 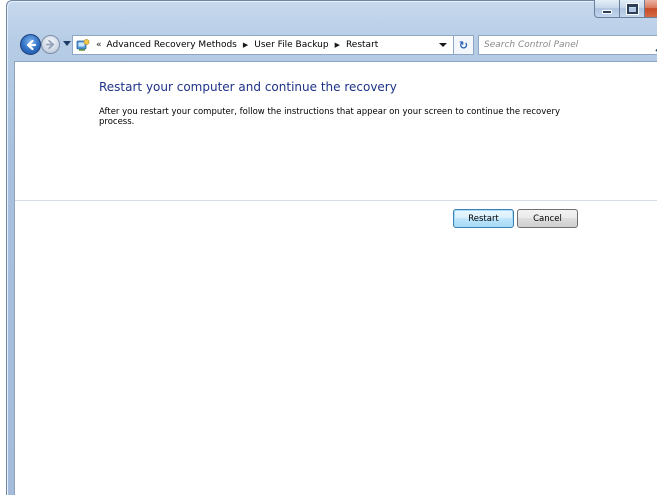 What do you see at coordinates (557, 45) in the screenshot?
I see `search-input` at bounding box center [557, 45].